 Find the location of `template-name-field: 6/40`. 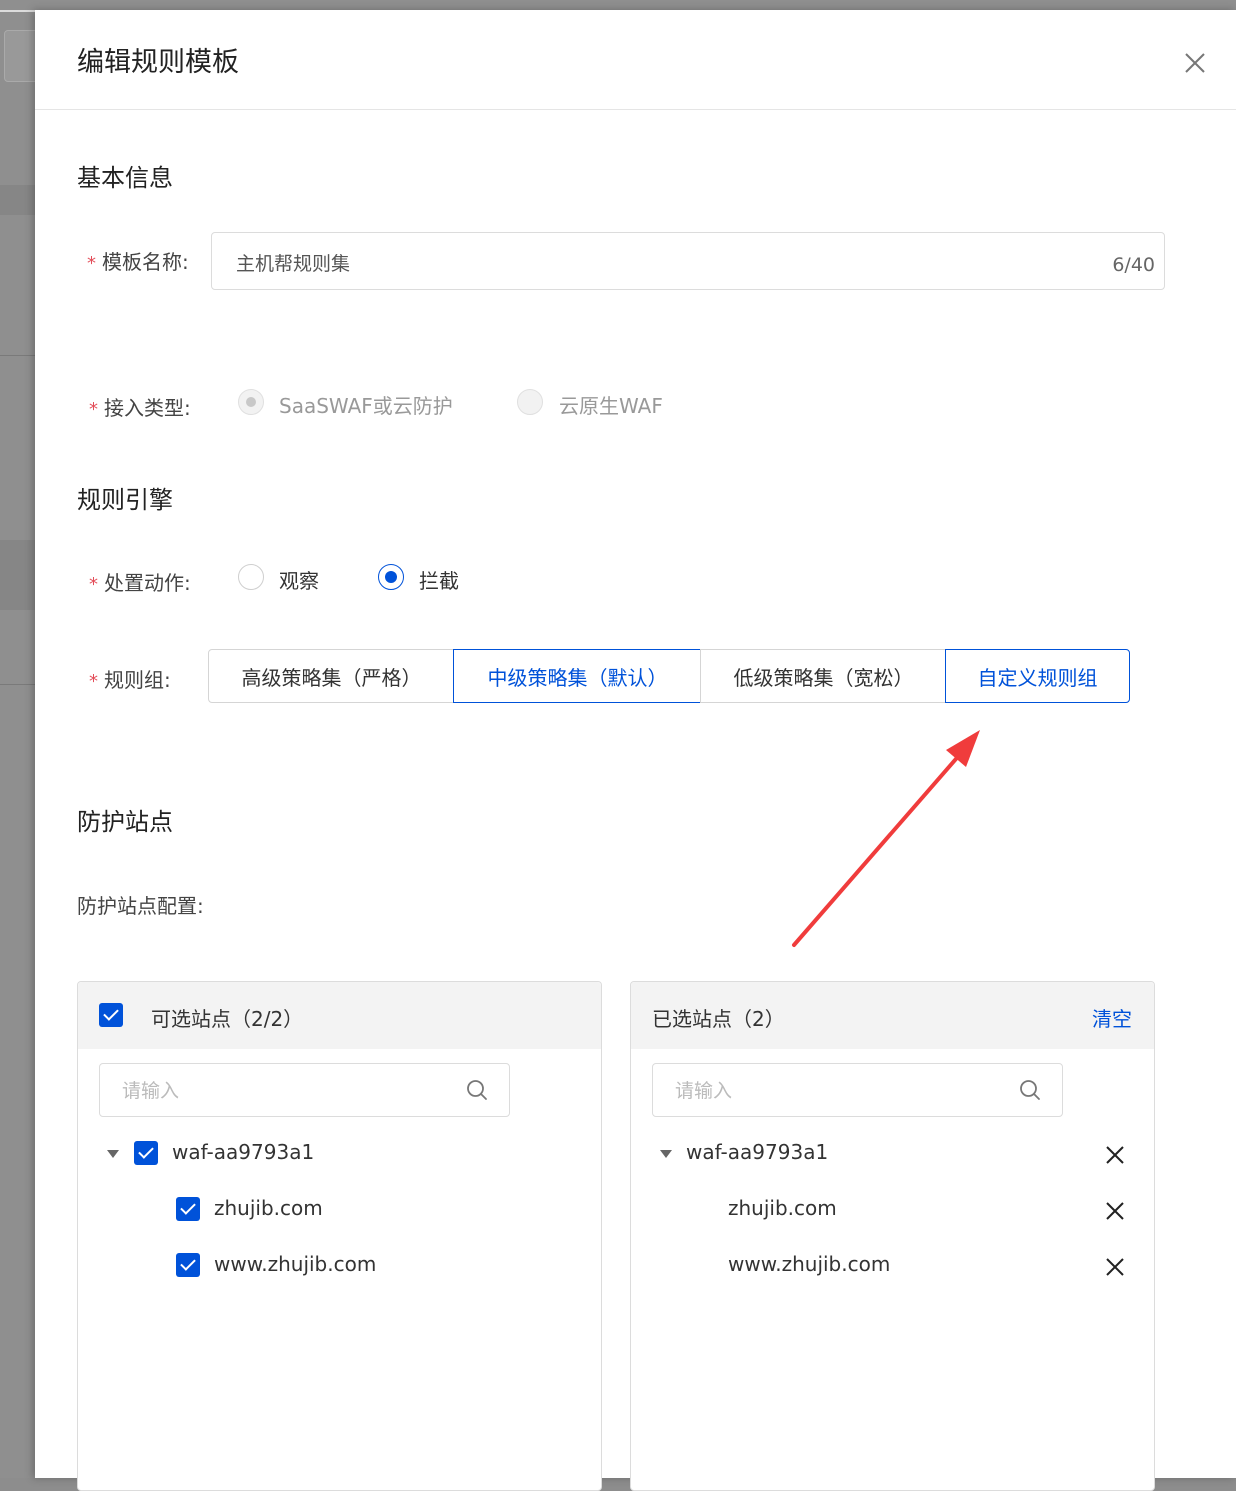

template-name-field: 6/40 is located at coordinates (688, 261).